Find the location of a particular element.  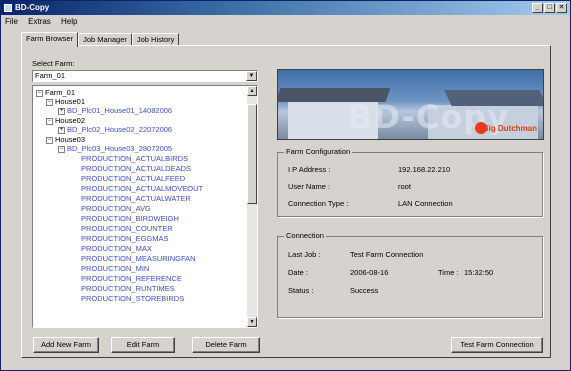

tab-farm-browser: Farm Browser is located at coordinates (50, 39).